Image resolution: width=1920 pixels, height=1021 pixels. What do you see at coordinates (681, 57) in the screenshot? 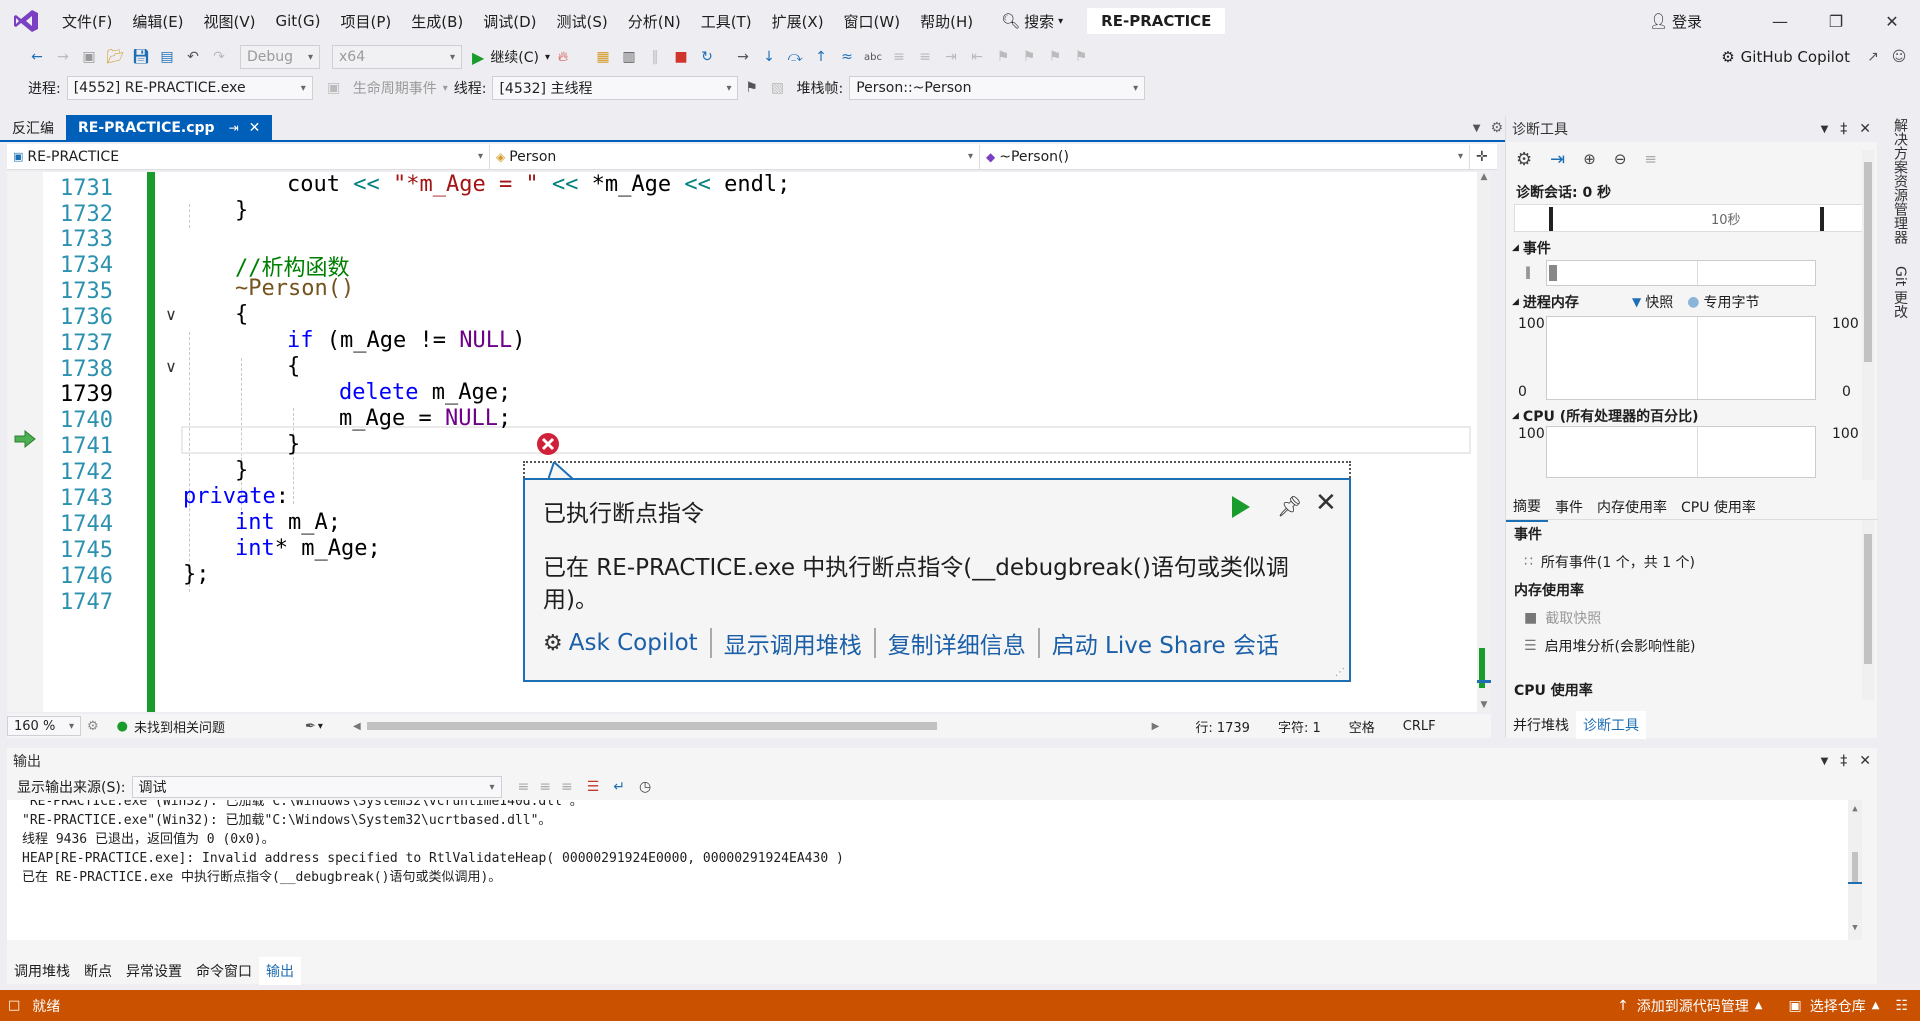
I see `stop-icon: ■` at bounding box center [681, 57].